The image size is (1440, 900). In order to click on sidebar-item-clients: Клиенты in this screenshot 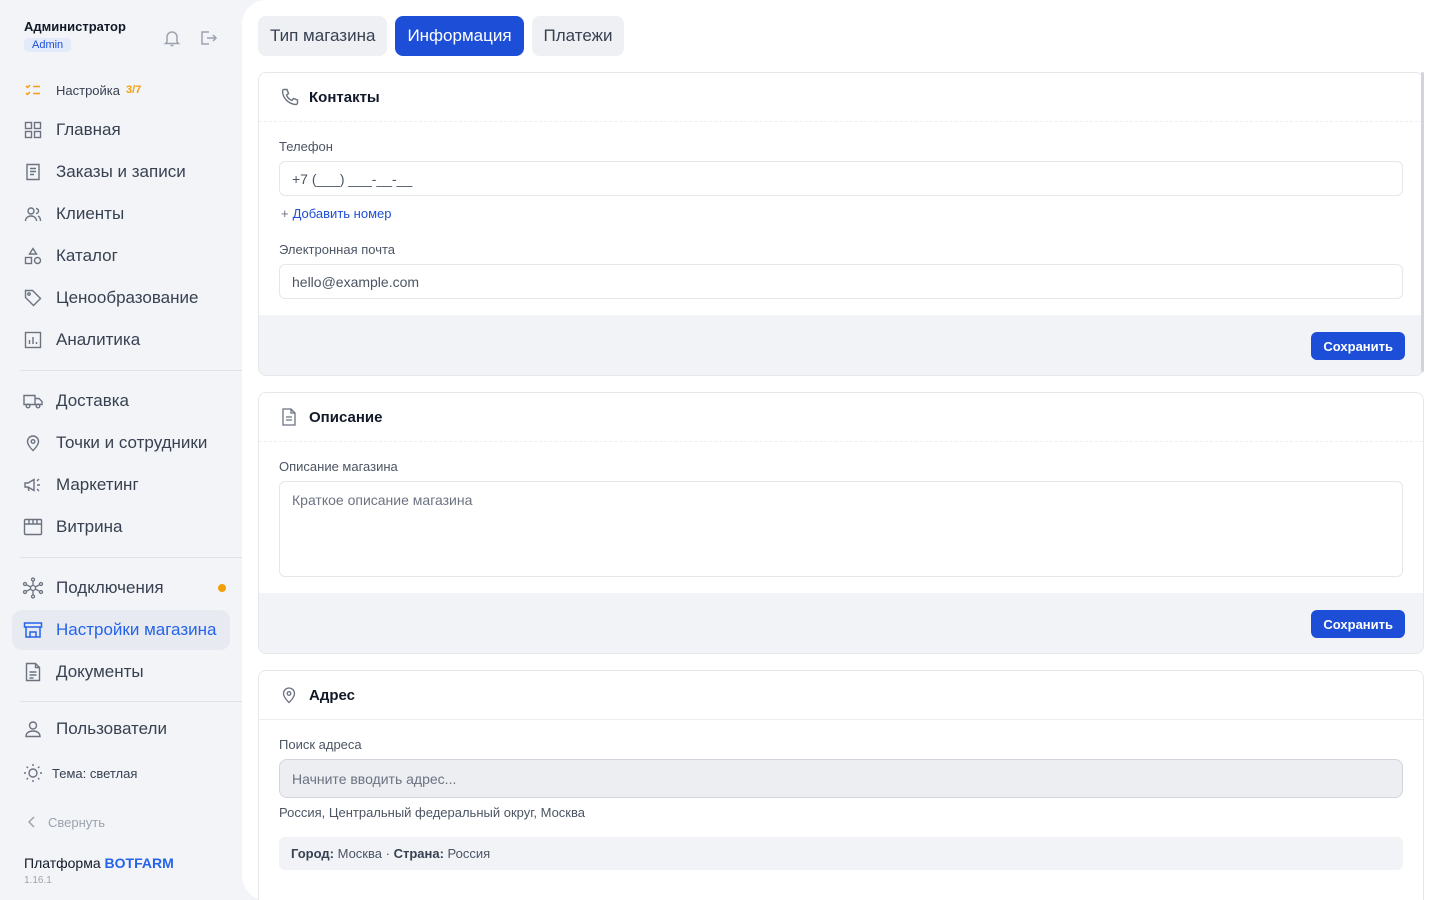, I will do `click(121, 214)`.